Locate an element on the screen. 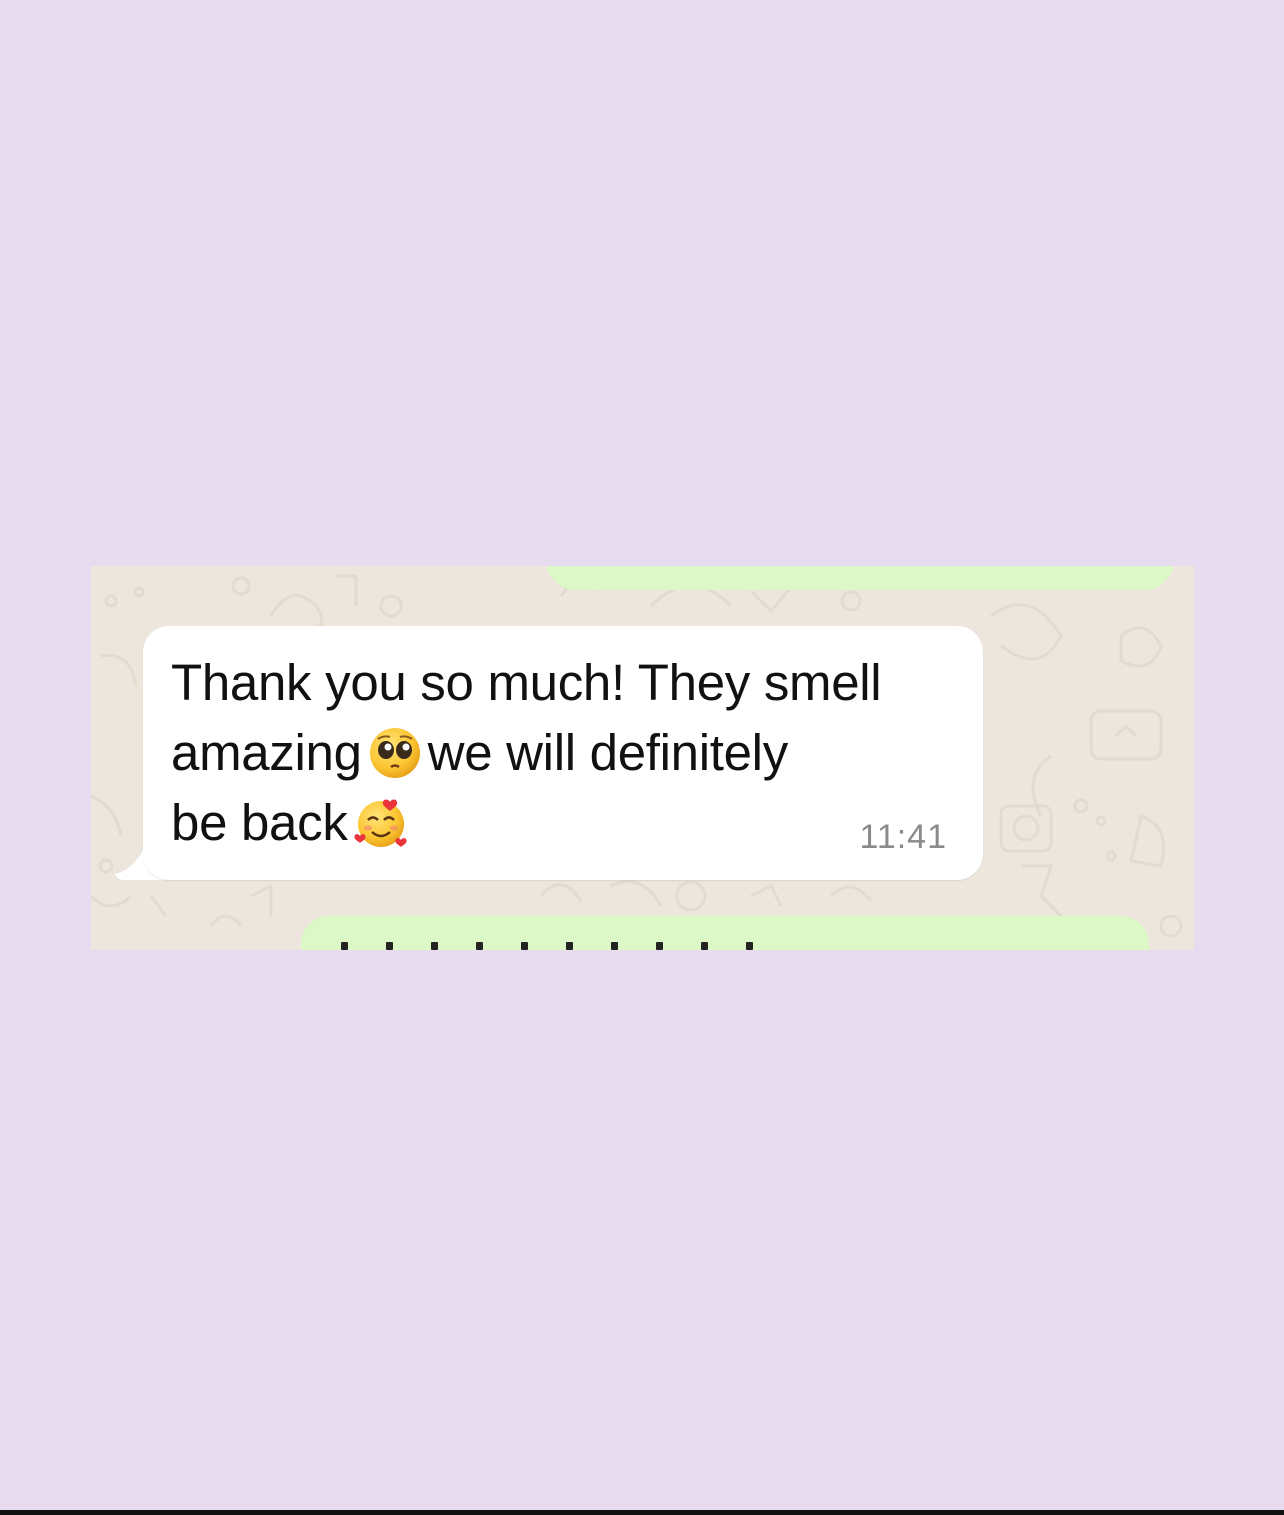 This screenshot has height=1515, width=1284. message-text-amazing: amazing is located at coordinates (266, 752).